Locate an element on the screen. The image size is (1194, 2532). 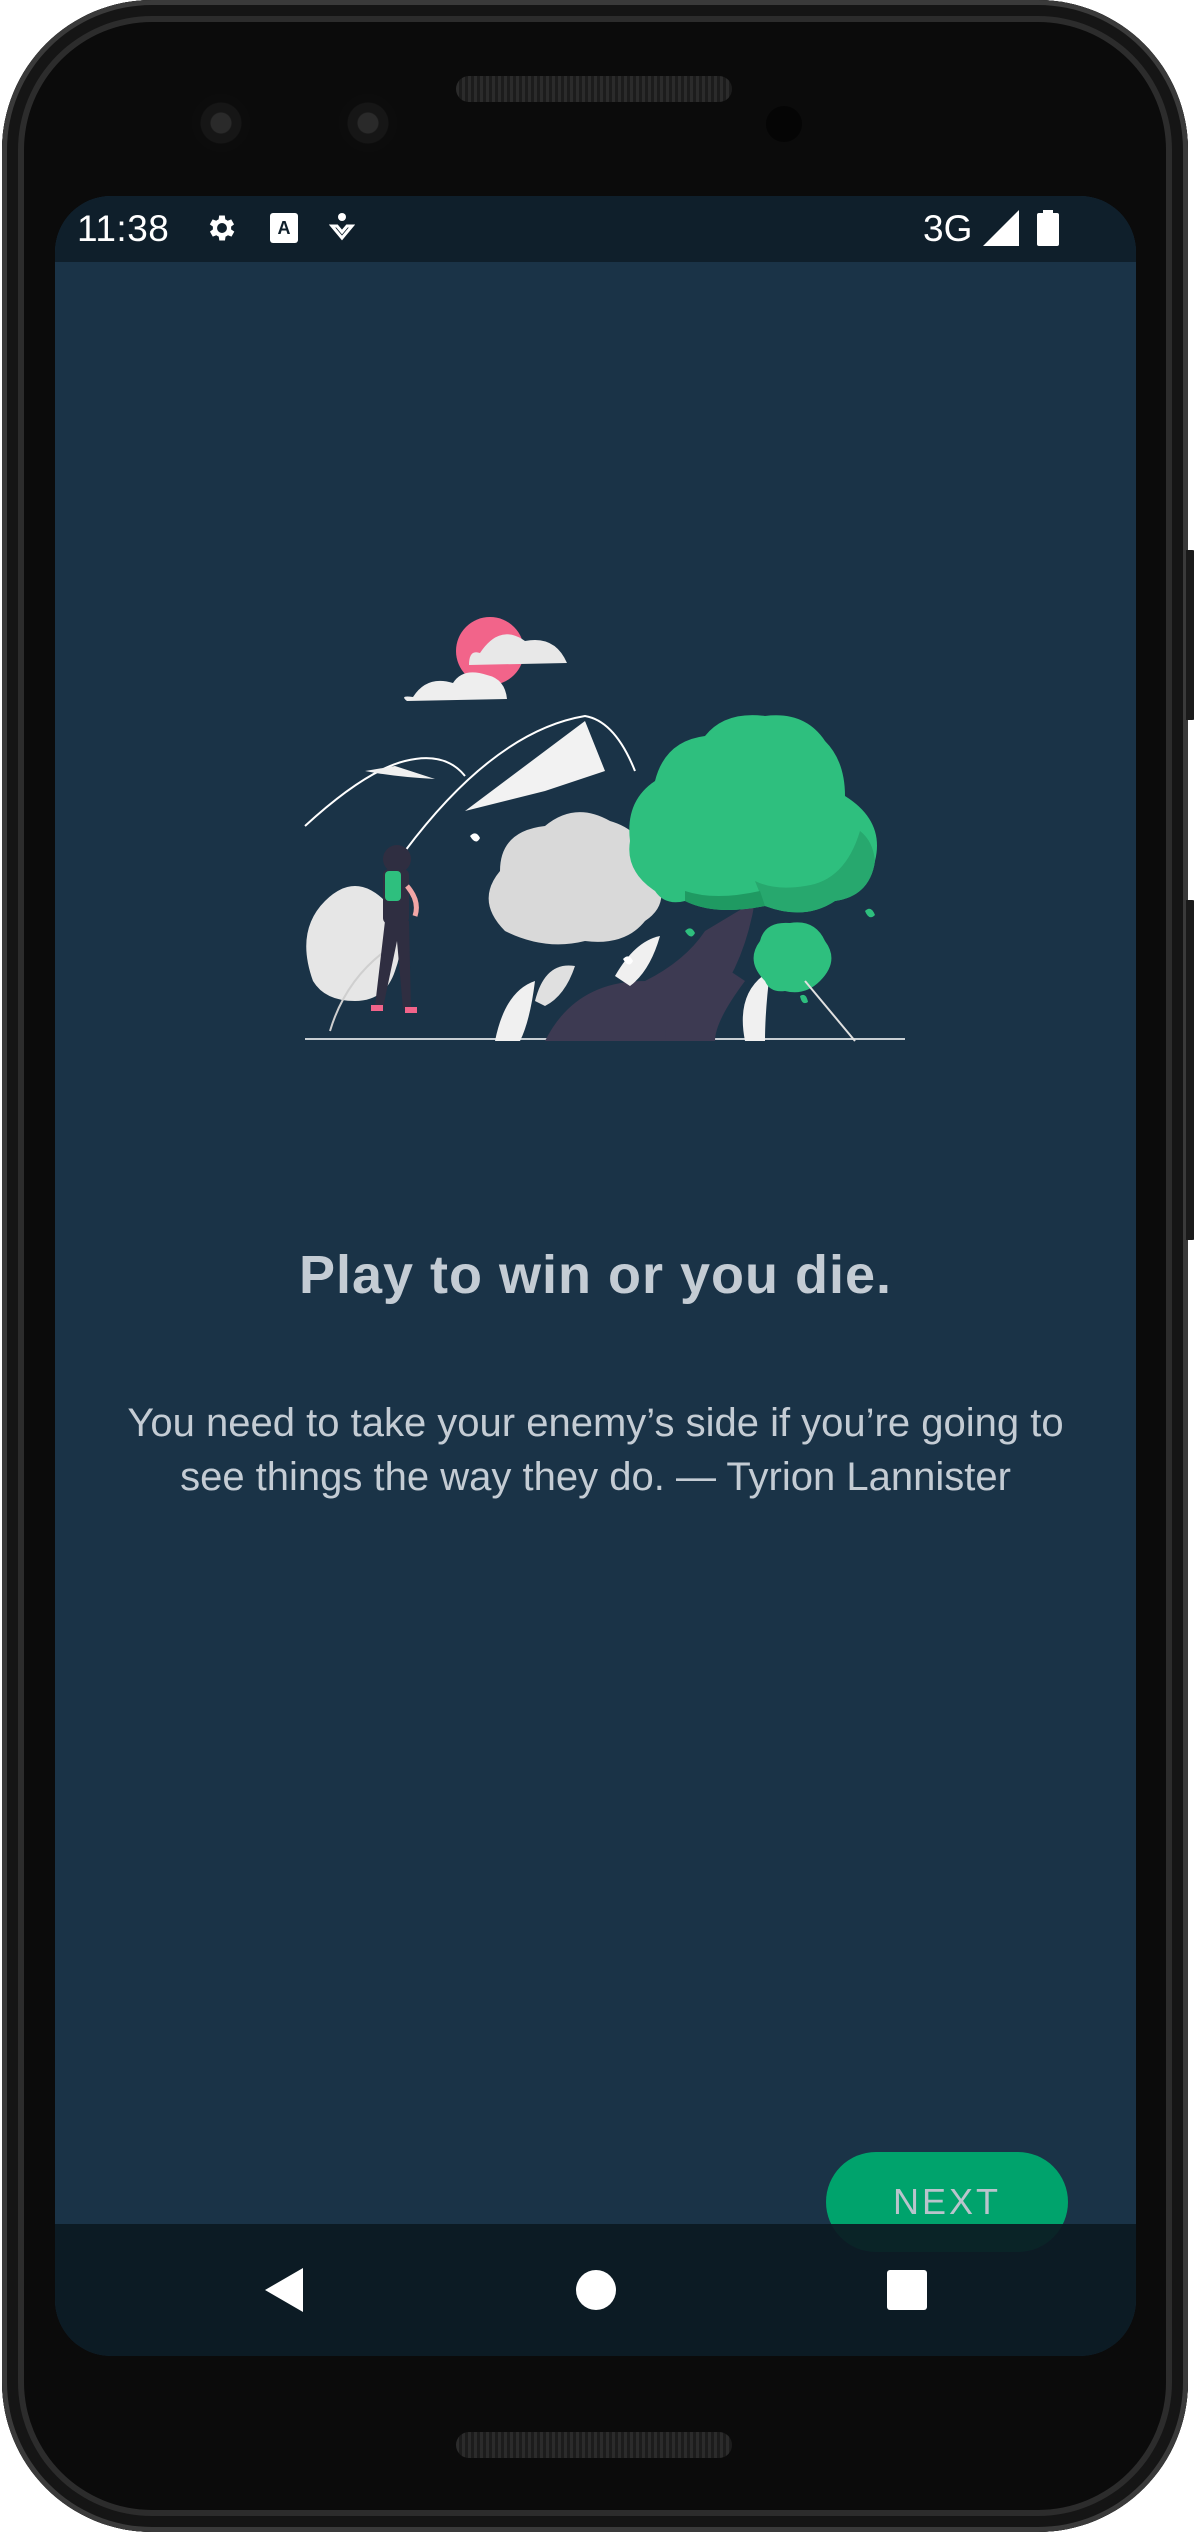
bottom-speaker is located at coordinates (594, 2445).